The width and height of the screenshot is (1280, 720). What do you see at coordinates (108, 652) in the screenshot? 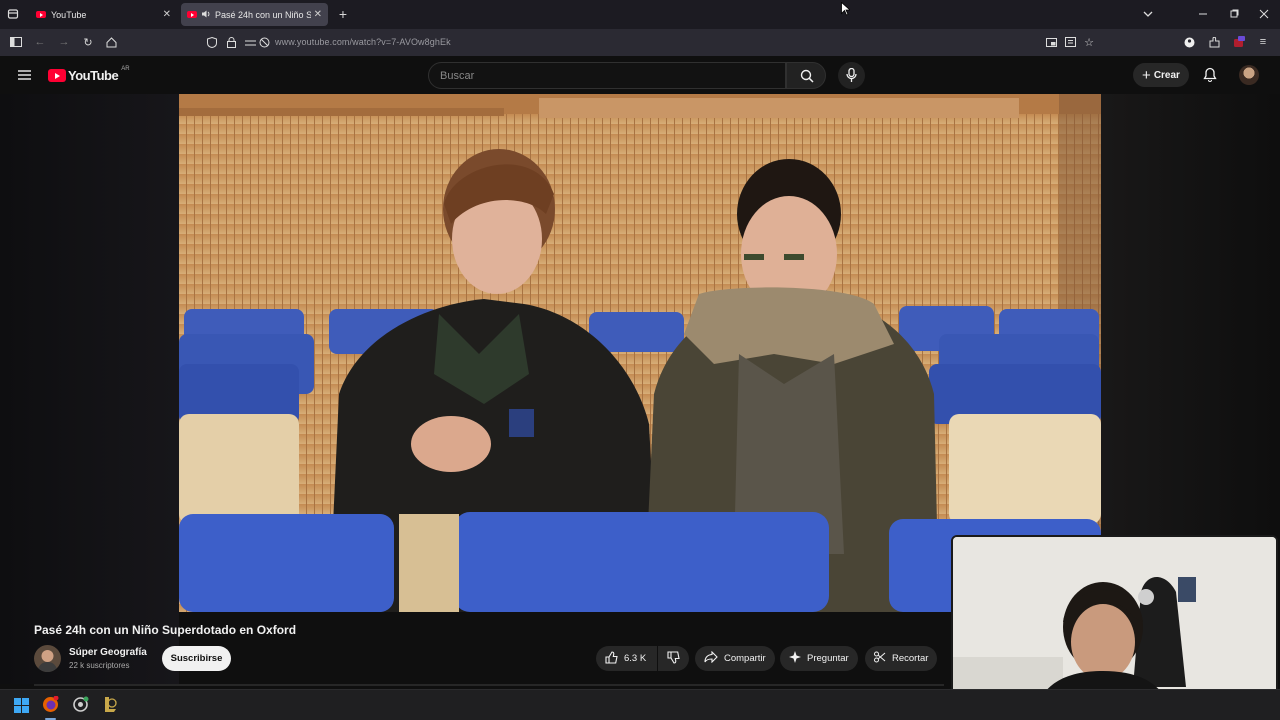
I see `channel-name: Súper Geografía` at bounding box center [108, 652].